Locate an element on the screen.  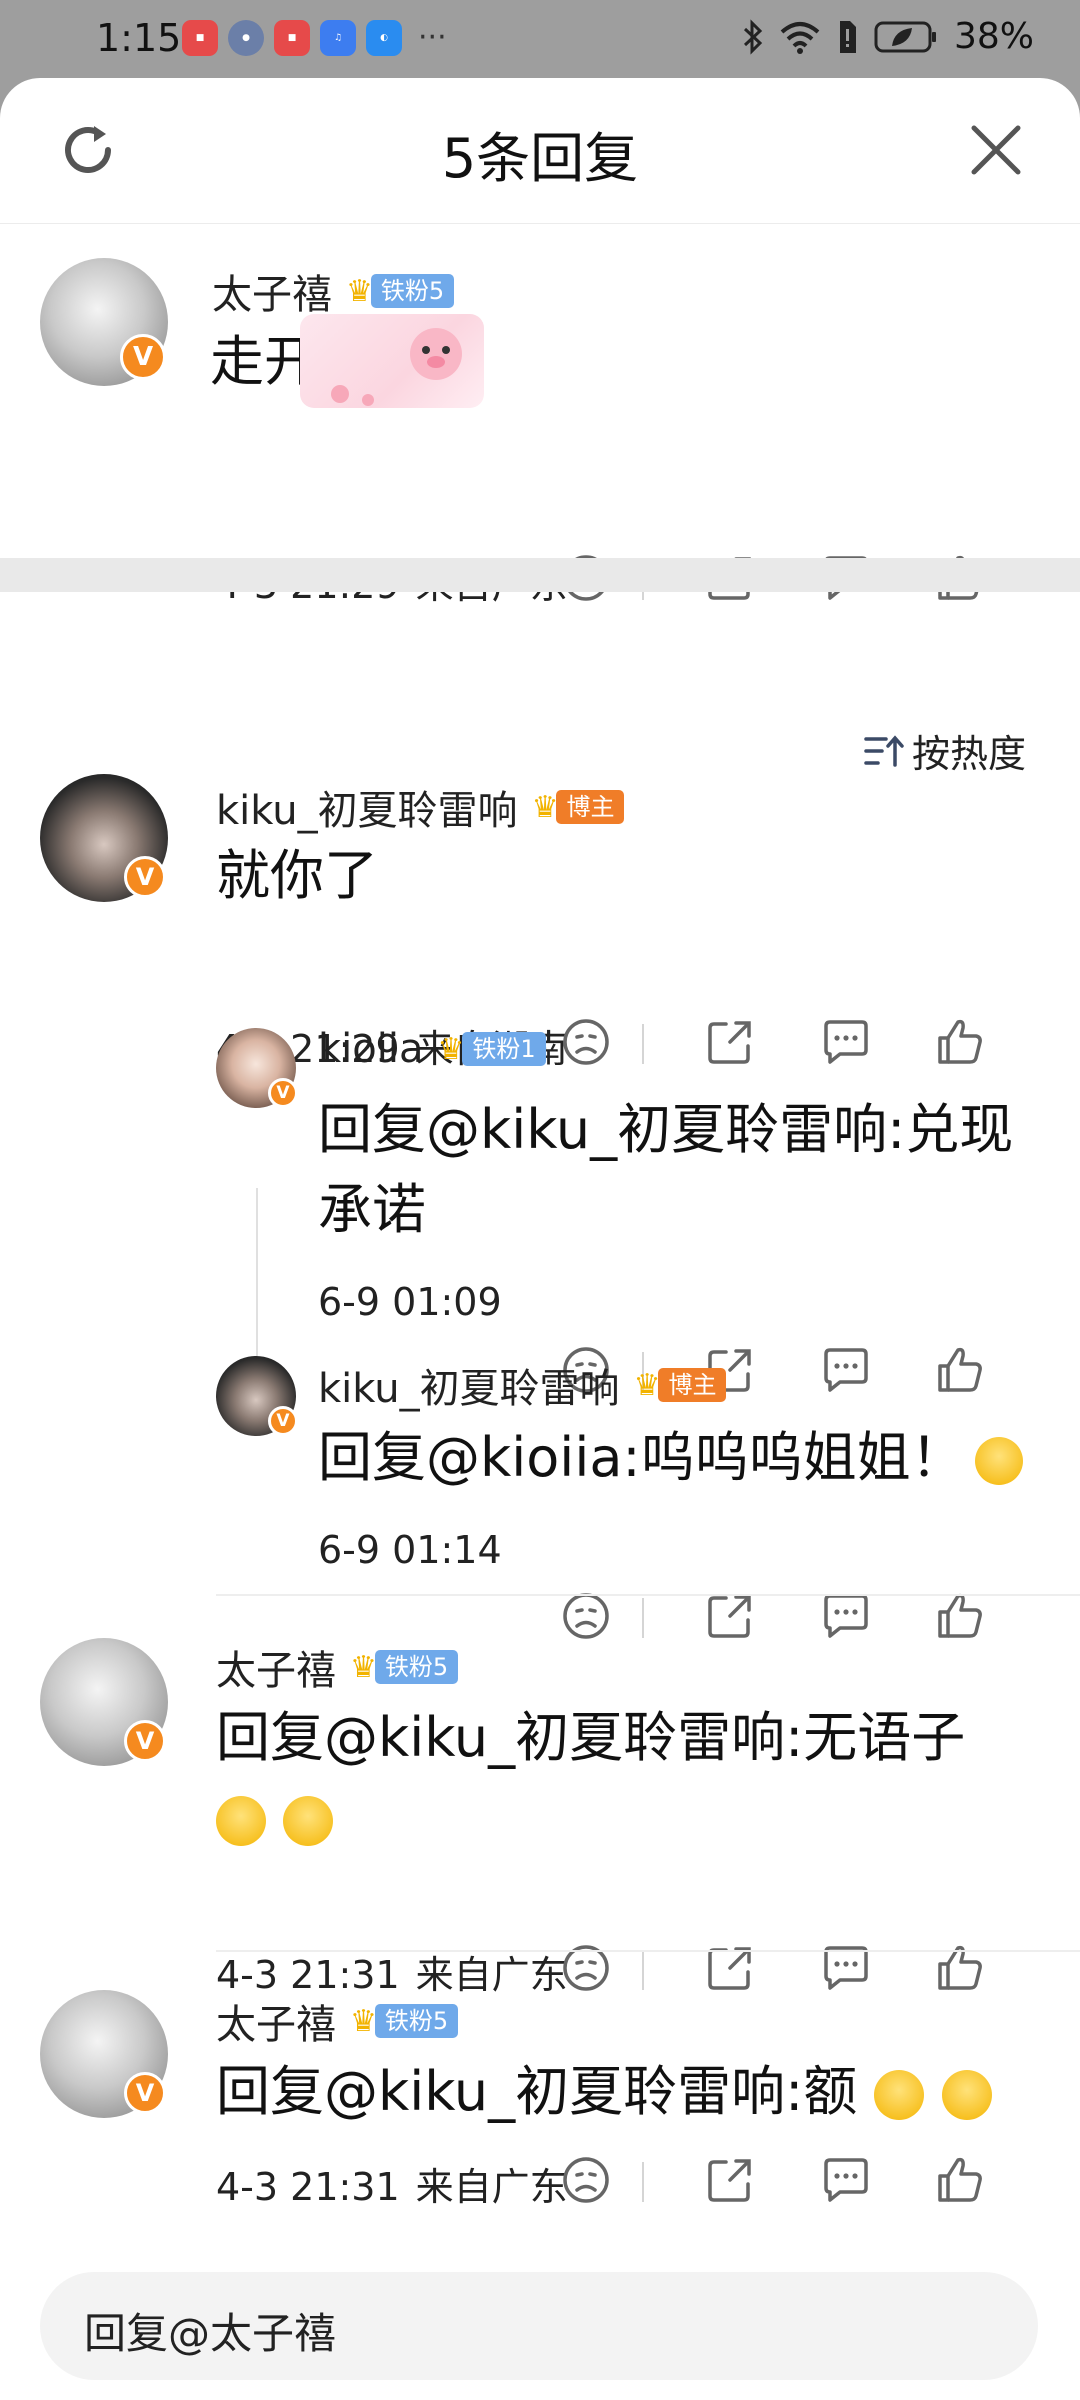
status-bar: 1:15 ■ ● ■ ♫ ◐ ··· 38% is located at coordinates (540, 39).